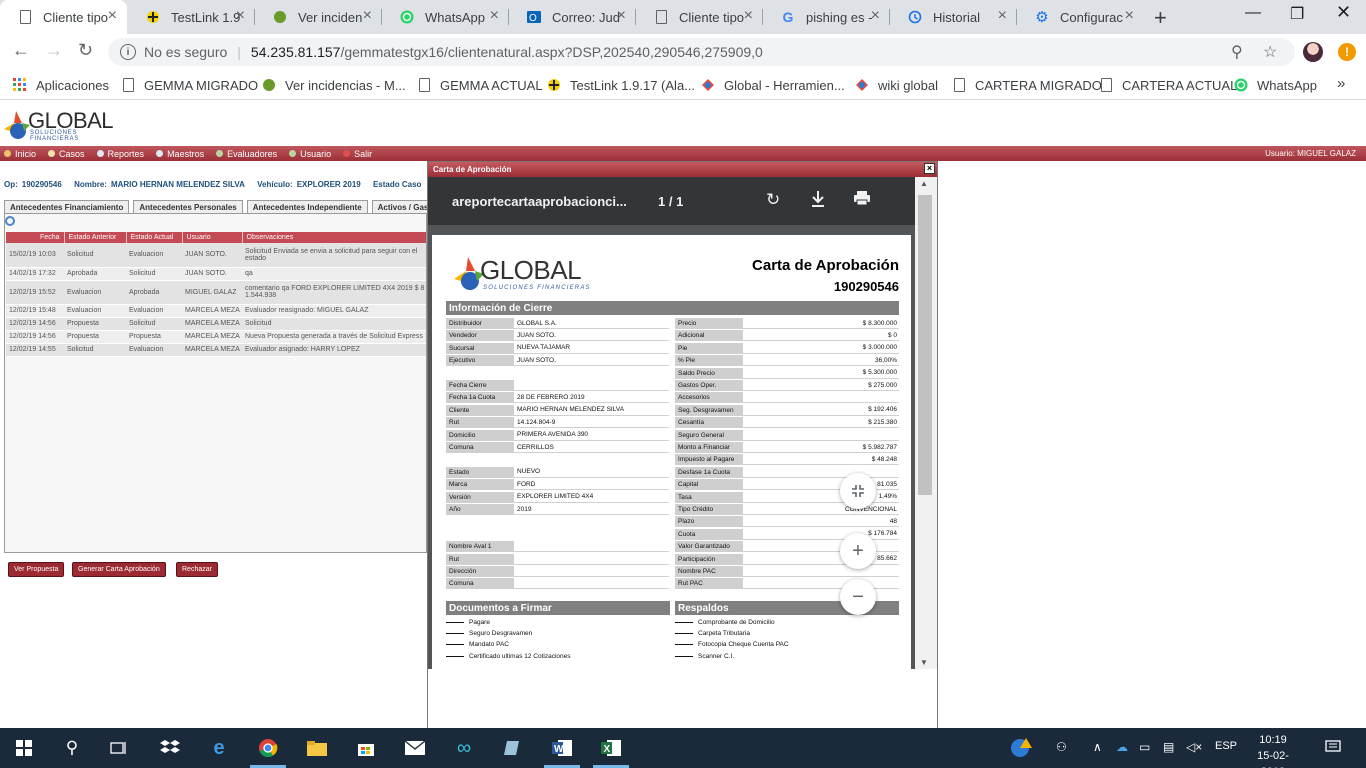 The image size is (1366, 768). What do you see at coordinates (562, 748) in the screenshot?
I see `word-icon: W` at bounding box center [562, 748].